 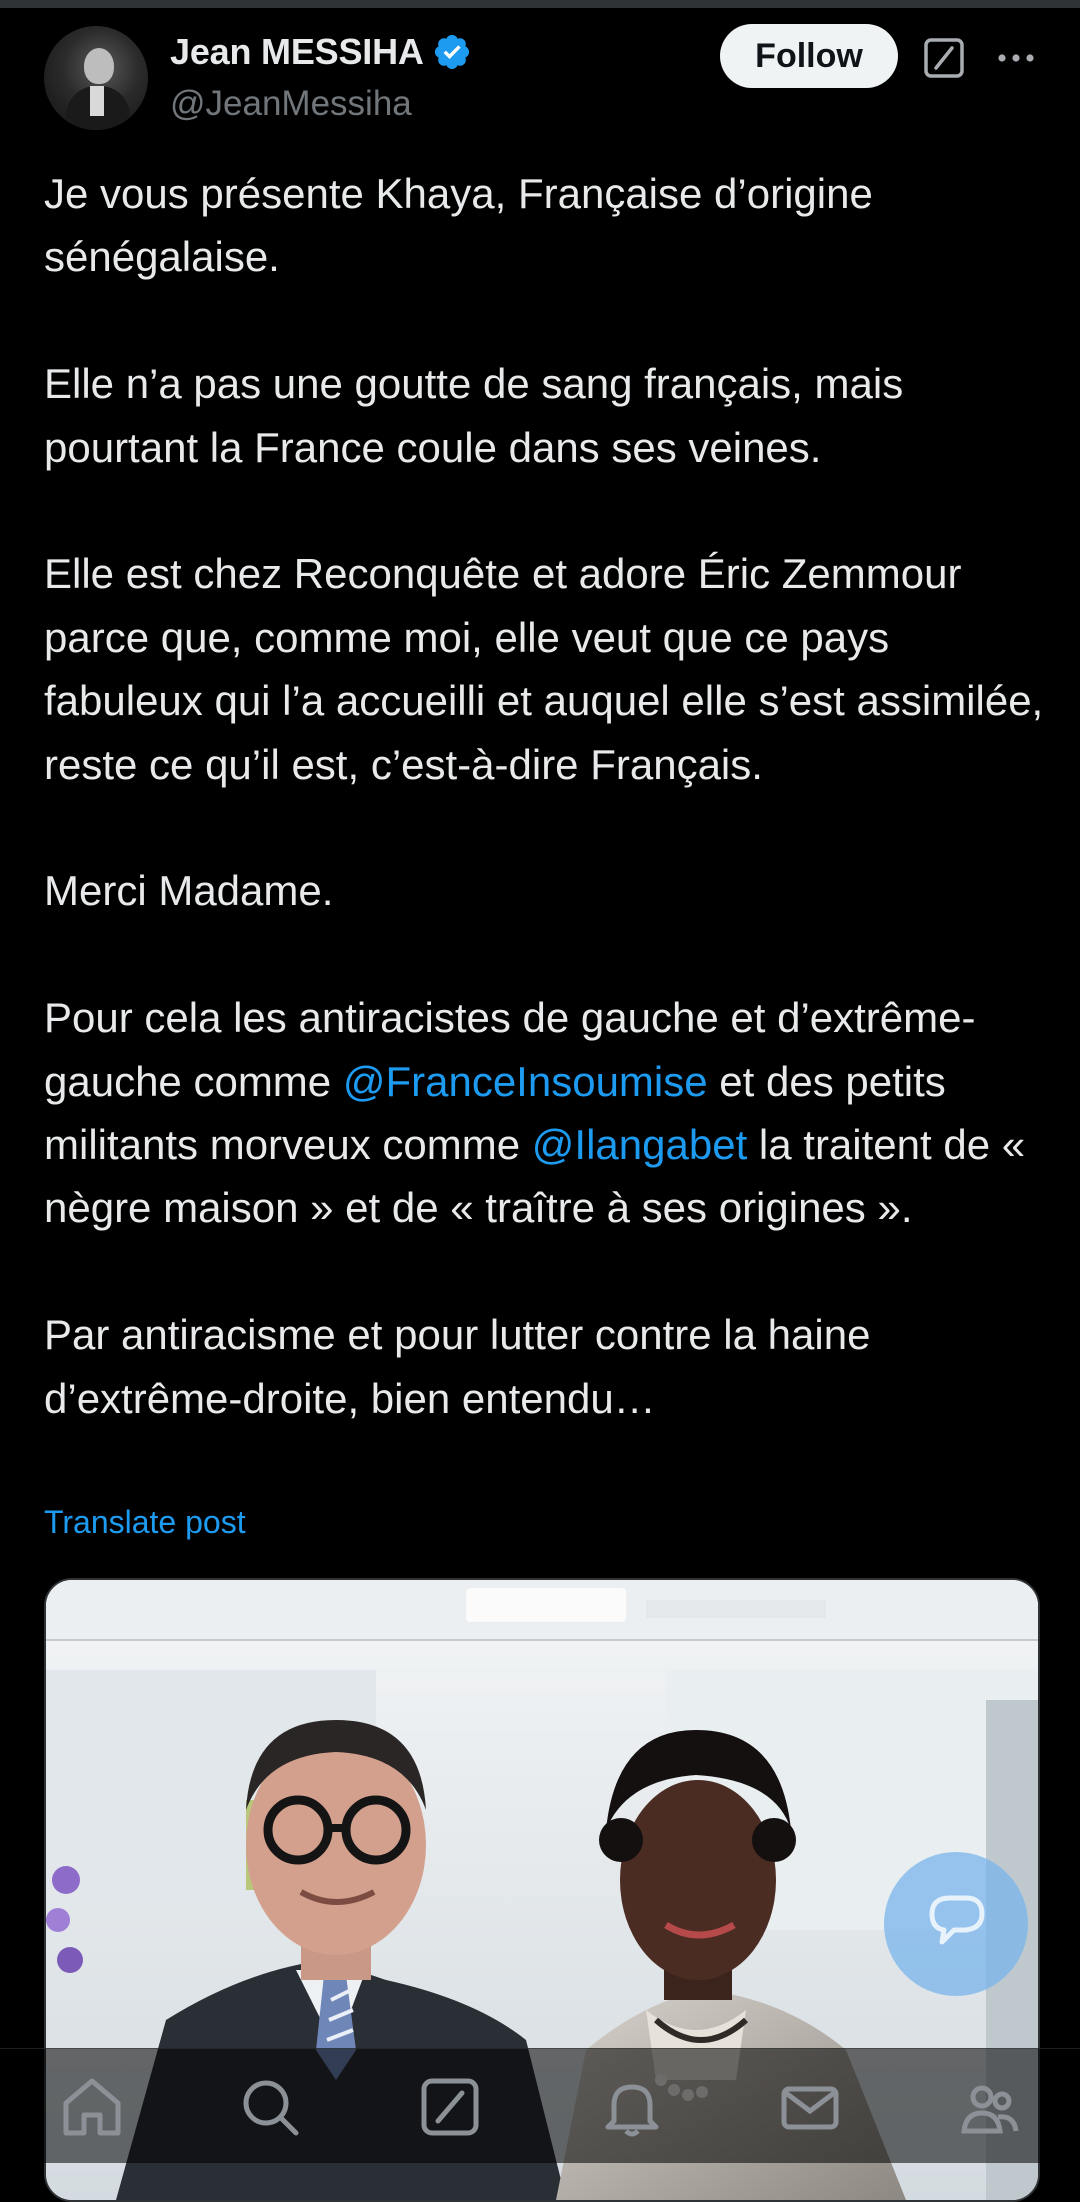 I want to click on avatar-head, so click(x=99, y=66).